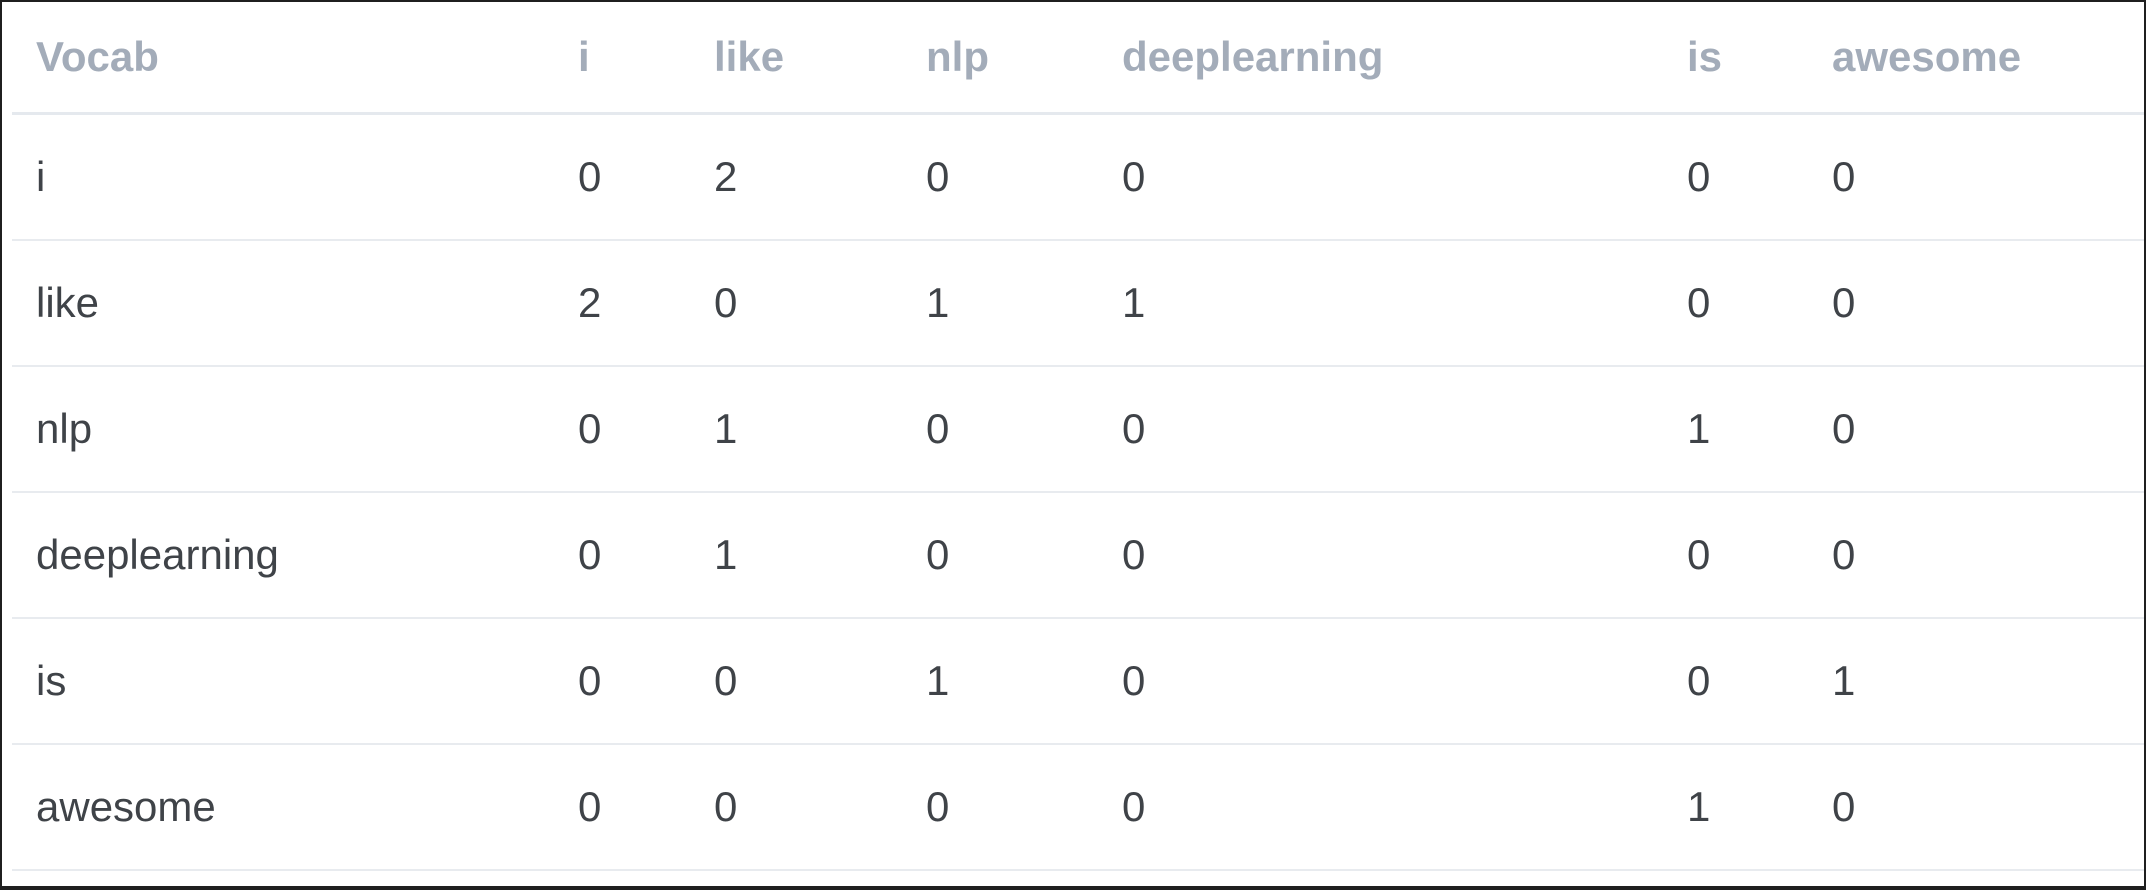  What do you see at coordinates (295, 58) in the screenshot?
I see `column-header-vocab: Vocab` at bounding box center [295, 58].